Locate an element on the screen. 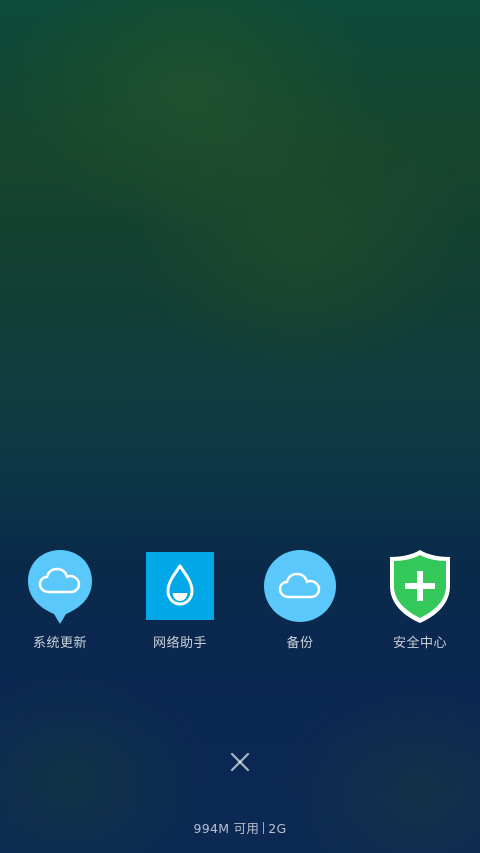 This screenshot has width=480, height=853. app-backup: 备份 is located at coordinates (300, 603).